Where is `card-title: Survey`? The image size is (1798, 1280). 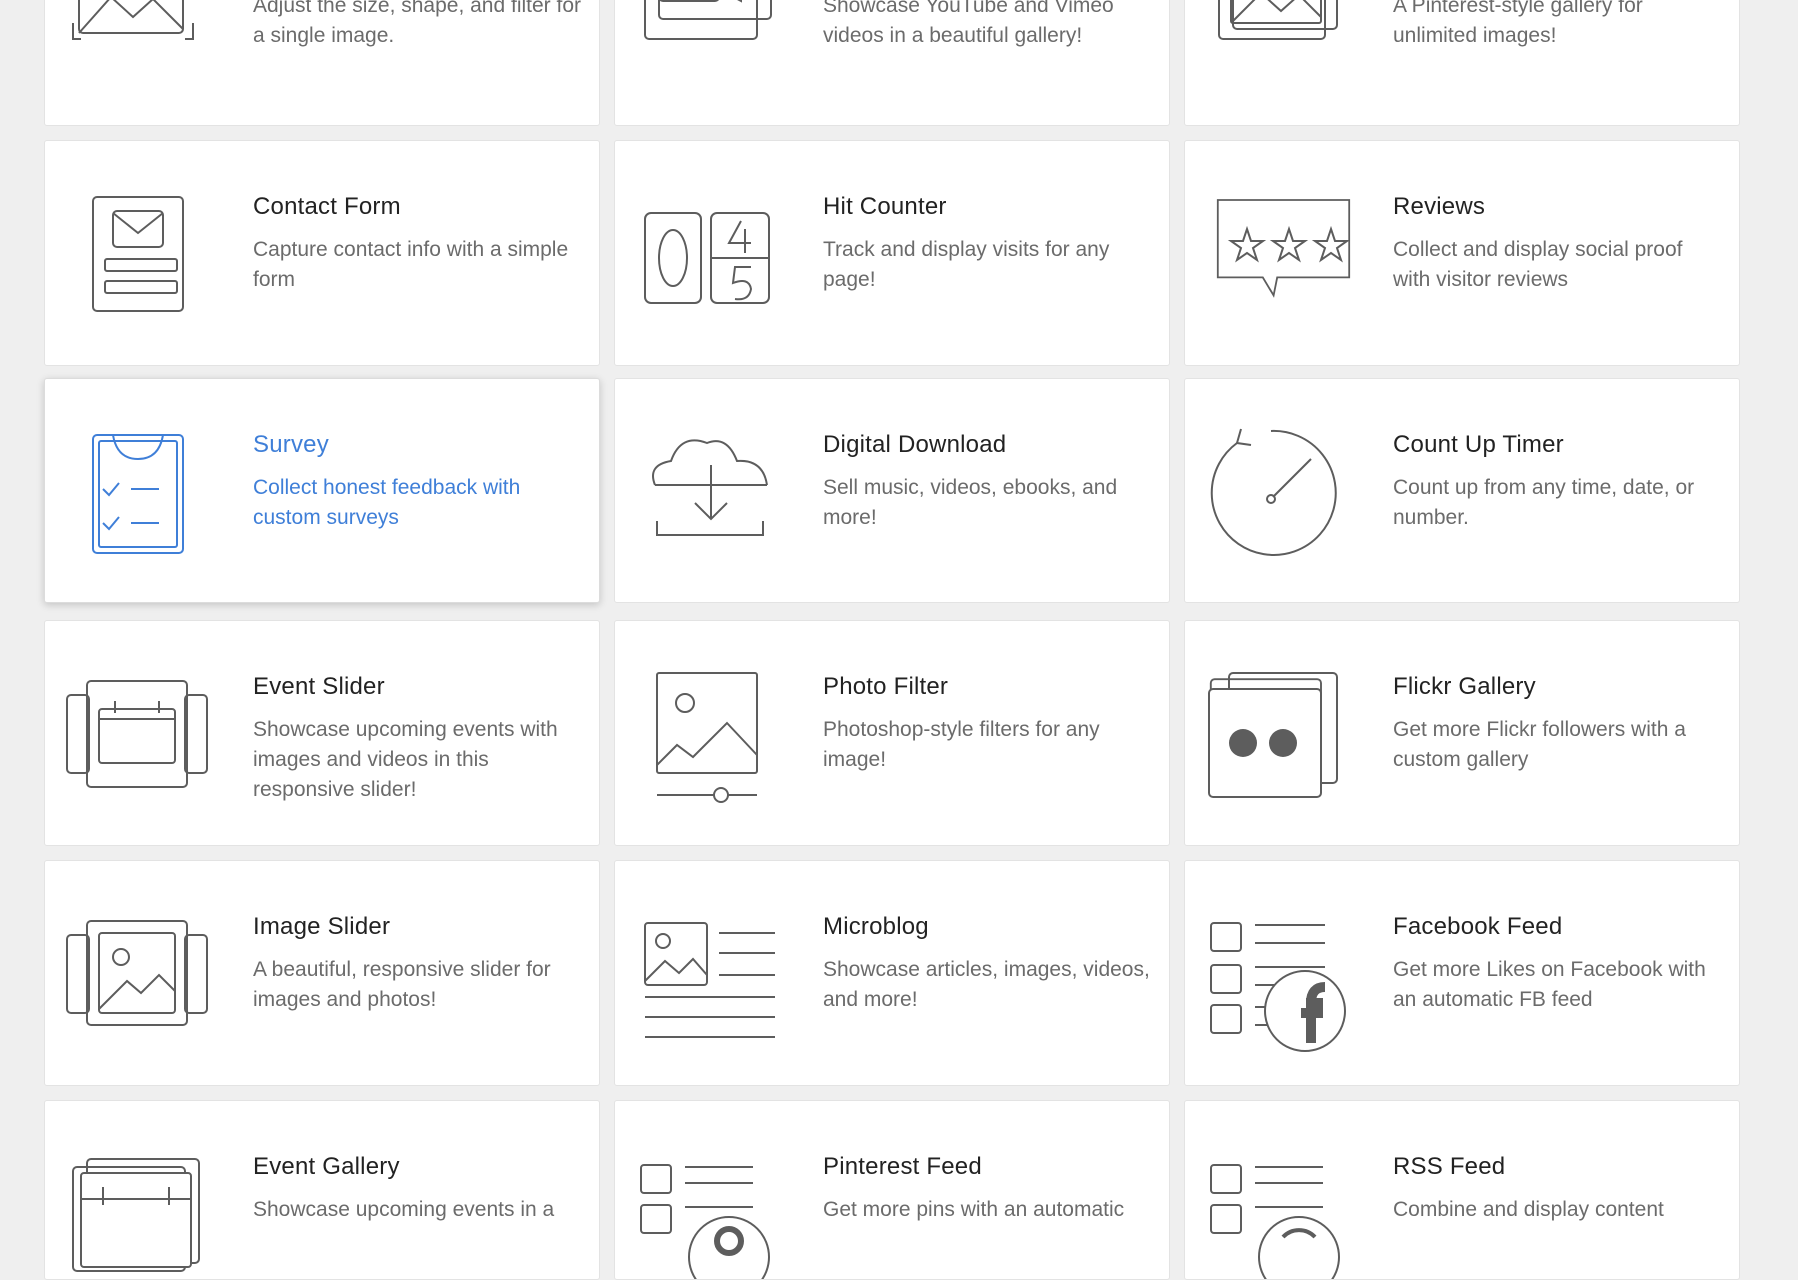 card-title: Survey is located at coordinates (291, 444).